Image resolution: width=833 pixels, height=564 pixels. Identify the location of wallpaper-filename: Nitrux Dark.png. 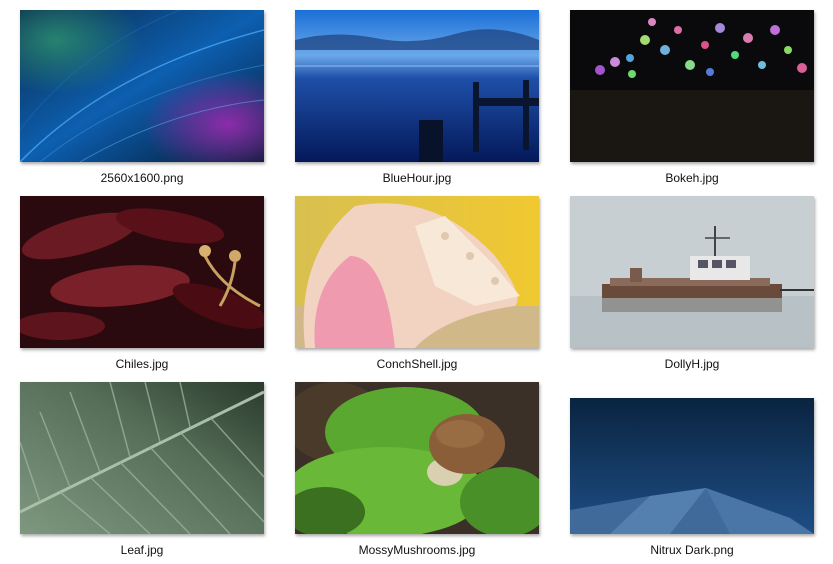
(692, 550).